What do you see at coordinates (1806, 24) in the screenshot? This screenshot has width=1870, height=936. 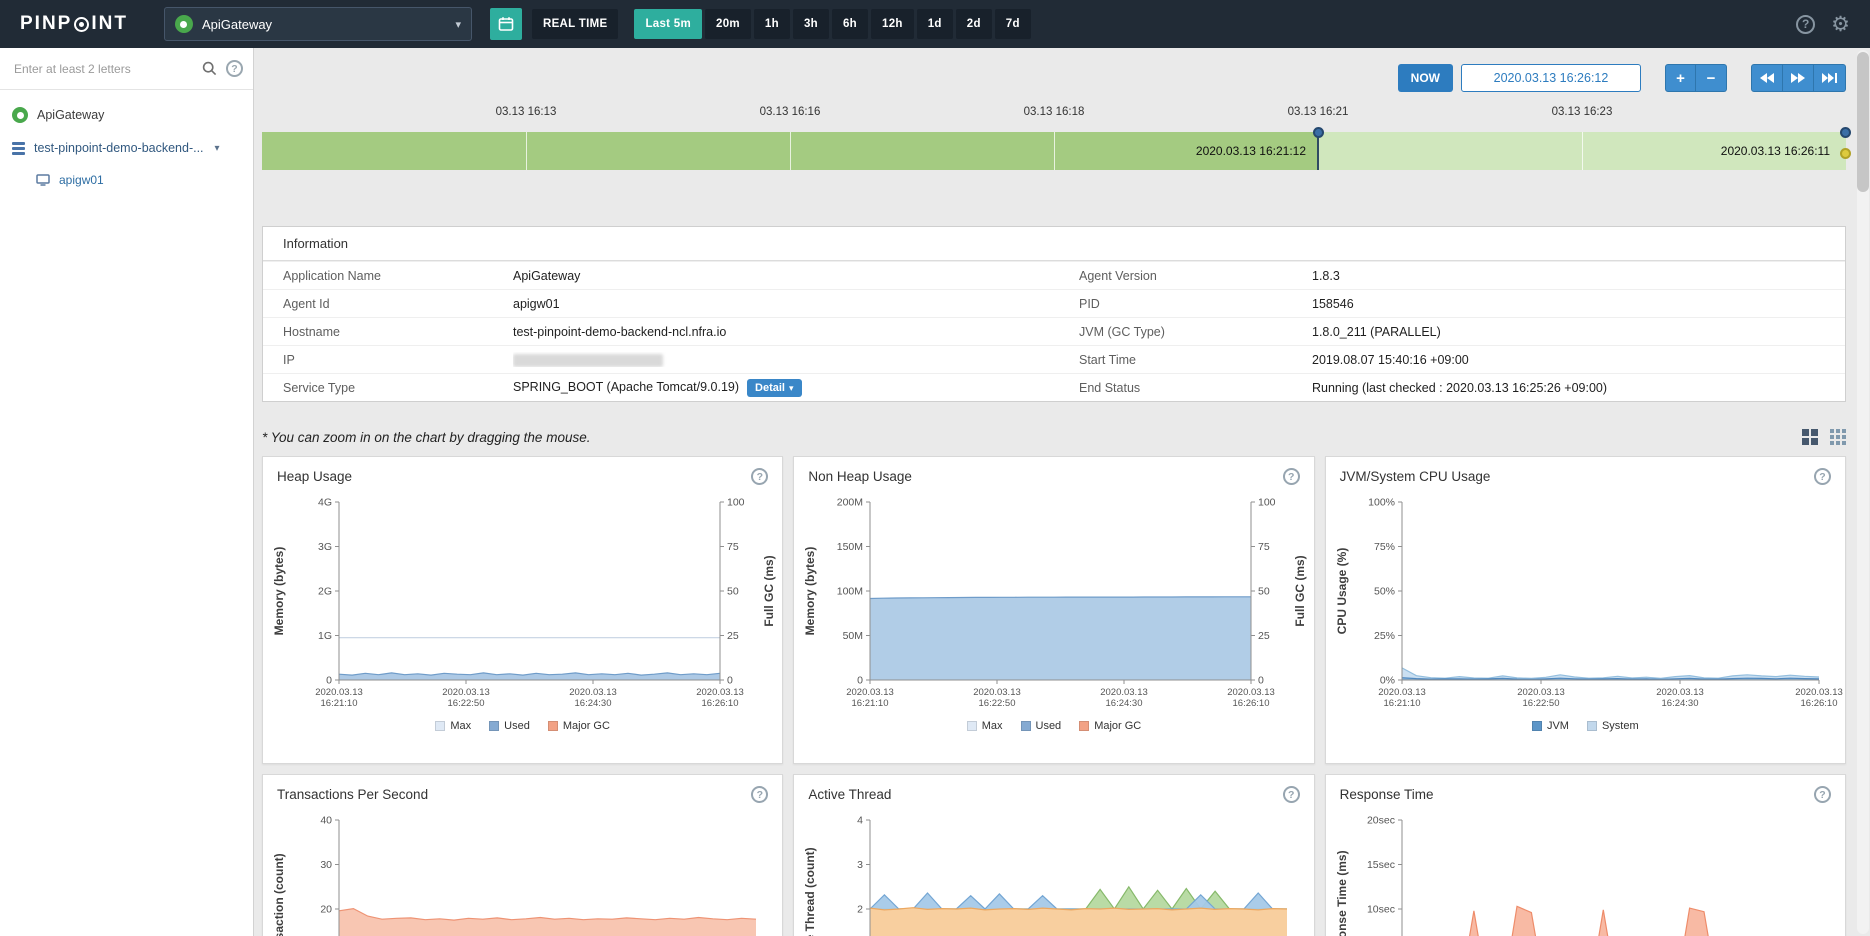 I see `help-icon: ?` at bounding box center [1806, 24].